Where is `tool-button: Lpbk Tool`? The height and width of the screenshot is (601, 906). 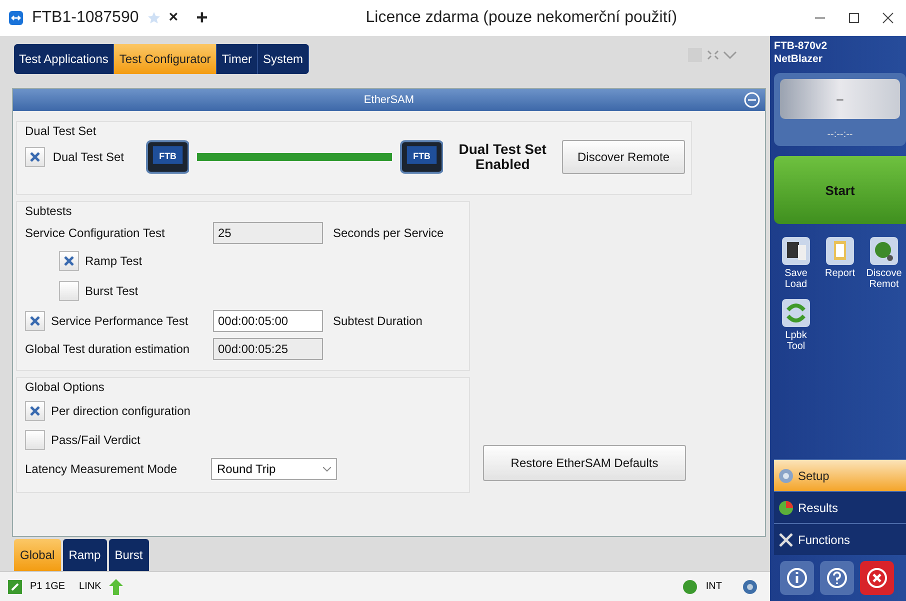 tool-button: Lpbk Tool is located at coordinates (796, 325).